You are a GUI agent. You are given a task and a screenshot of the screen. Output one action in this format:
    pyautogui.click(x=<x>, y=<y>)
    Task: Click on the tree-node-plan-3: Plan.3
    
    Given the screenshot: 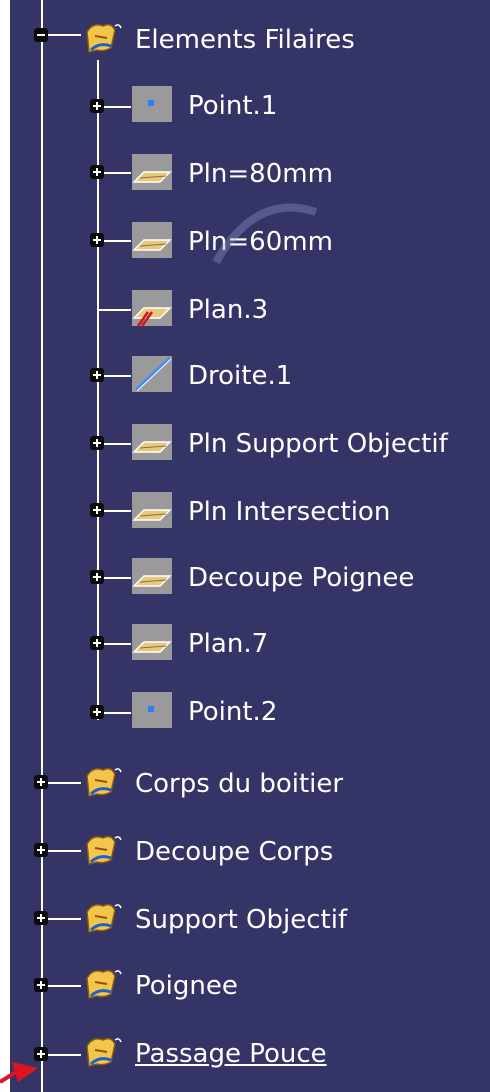 What is the action you would take?
    pyautogui.click(x=228, y=310)
    